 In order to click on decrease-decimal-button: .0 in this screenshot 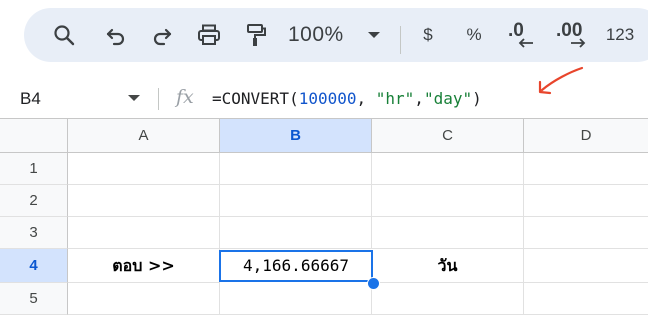, I will do `click(524, 35)`.